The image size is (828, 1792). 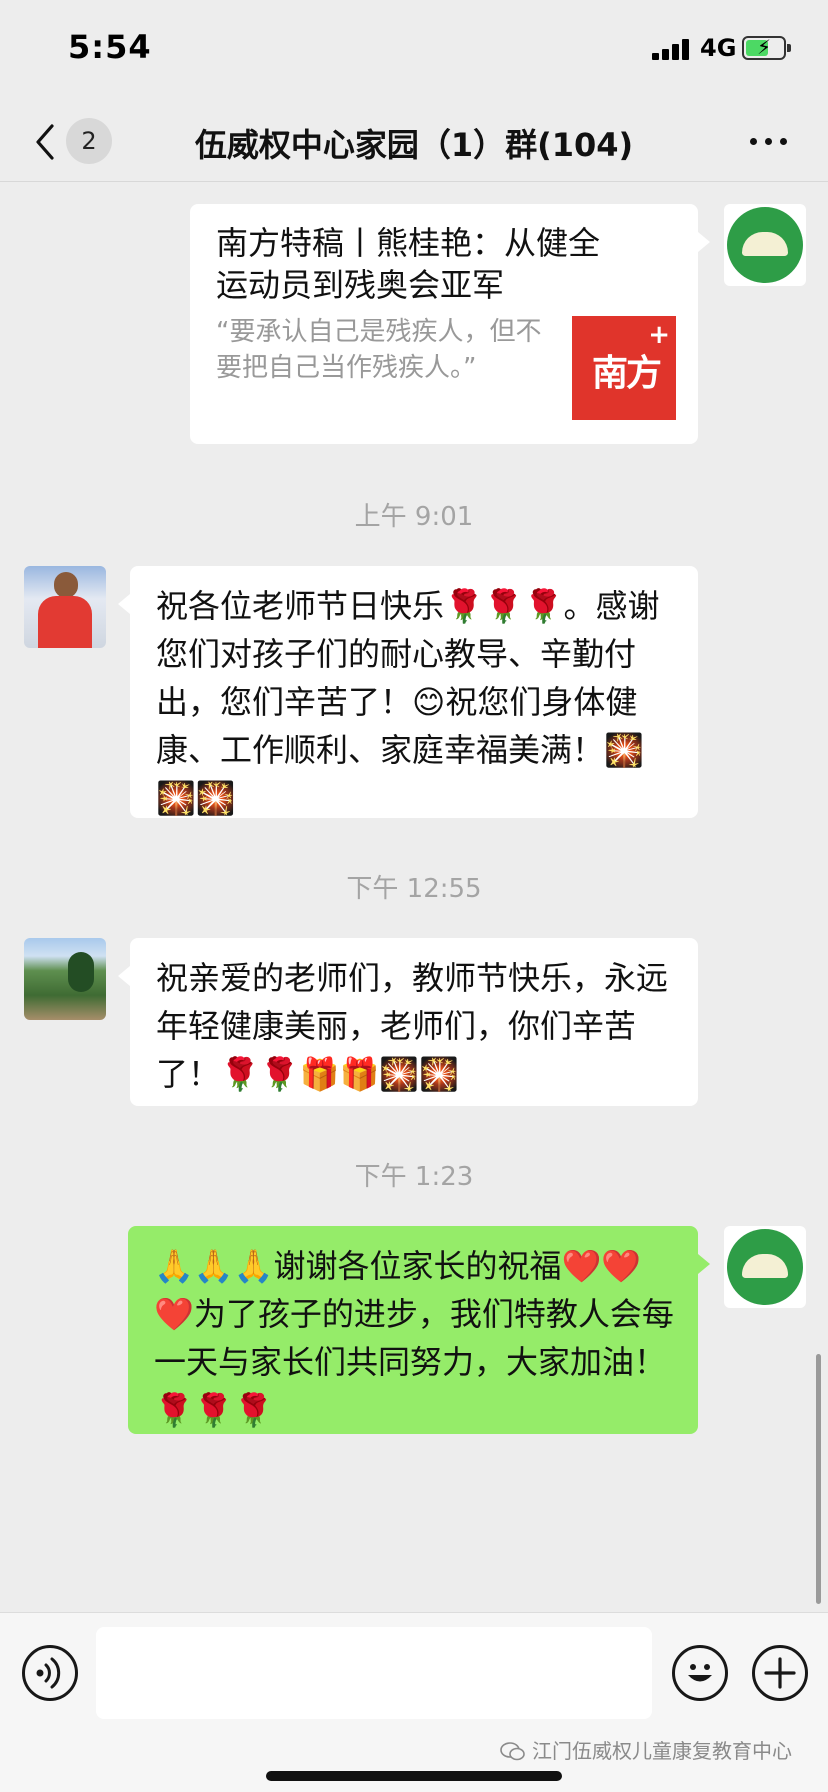 I want to click on thumbnail-logo-text: 南方, so click(x=626, y=373).